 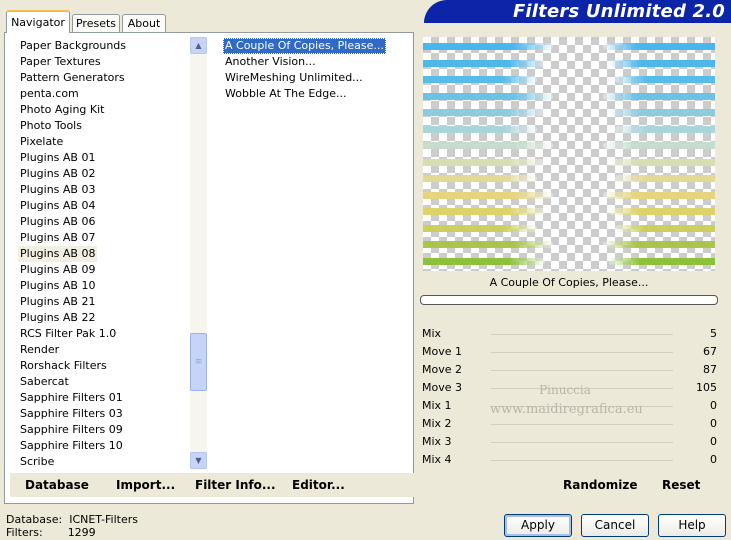 I want to click on scroll-thumb: ≡, so click(x=198, y=362).